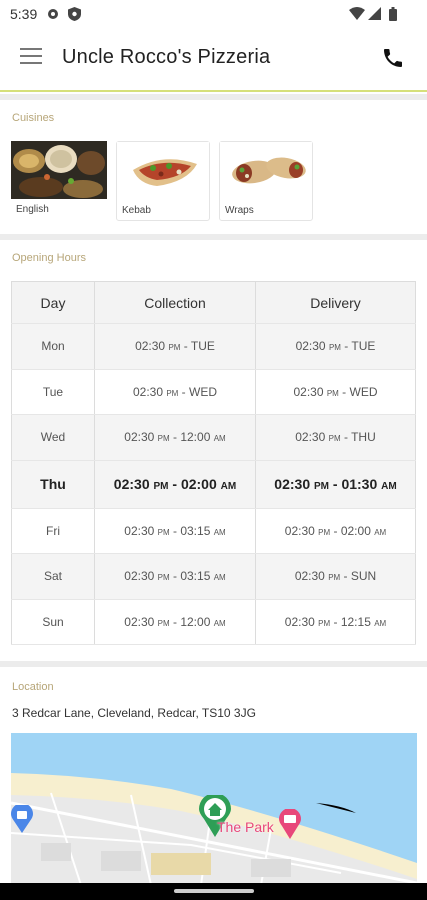 The height and width of the screenshot is (900, 427). I want to click on delivery-cell: 02:30 PM - TUE, so click(335, 346).